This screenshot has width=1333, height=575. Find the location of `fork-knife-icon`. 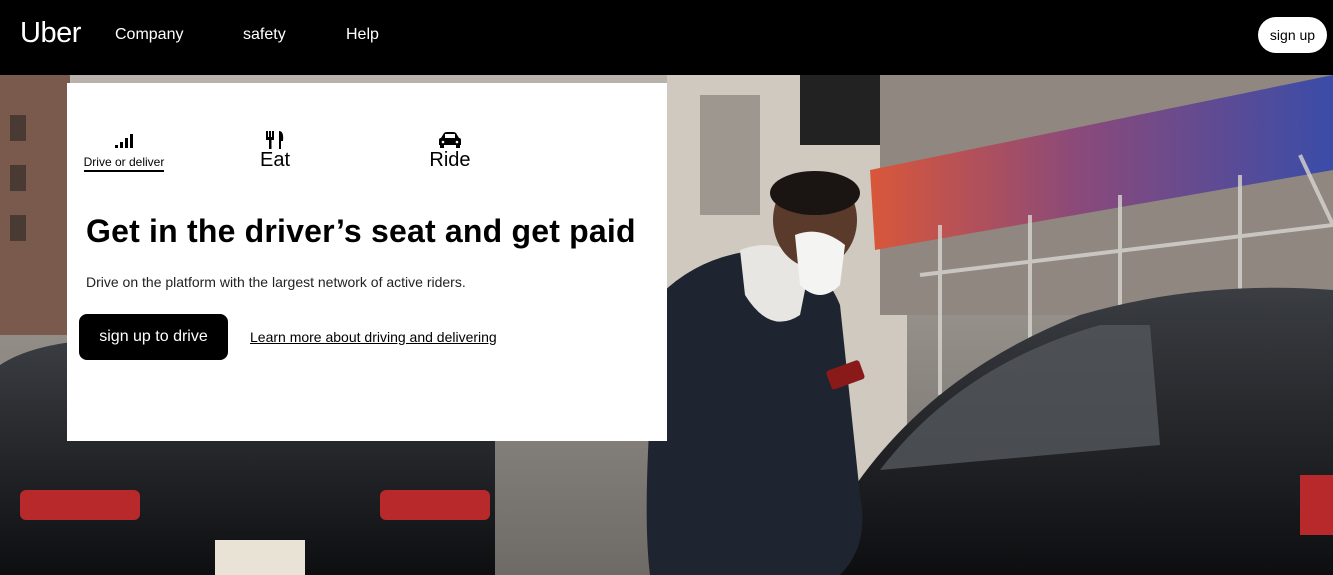

fork-knife-icon is located at coordinates (275, 140).